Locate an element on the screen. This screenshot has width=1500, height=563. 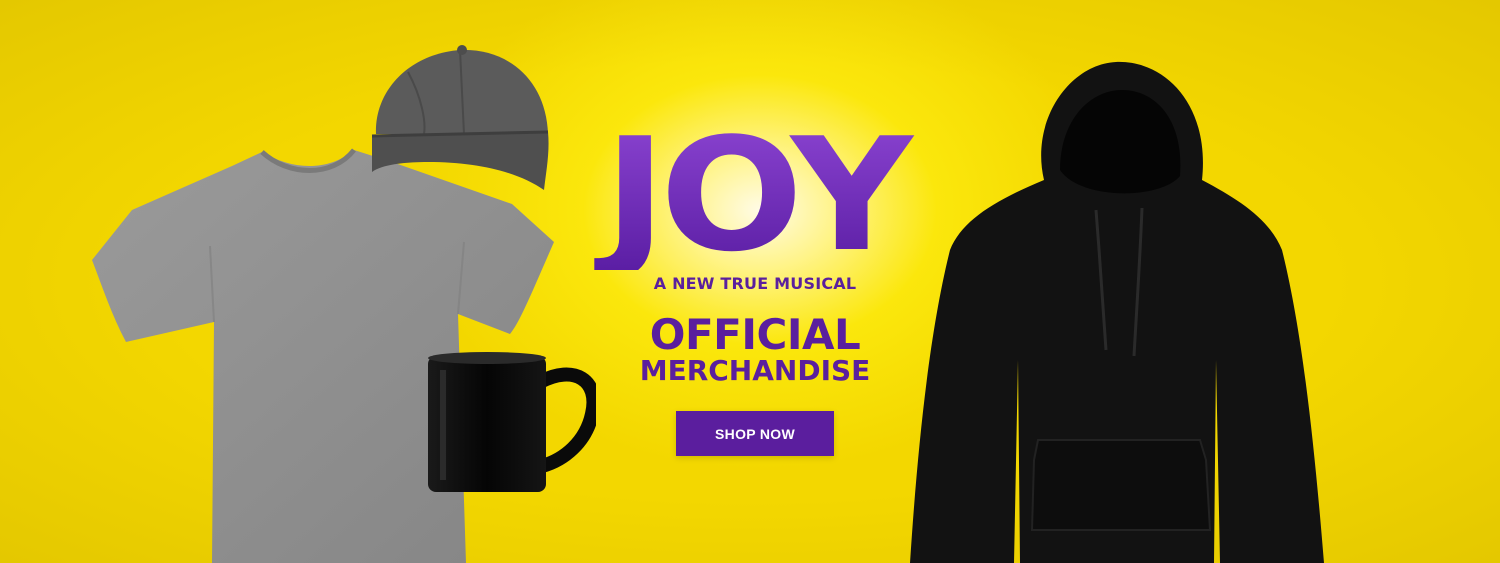
shop-now-button: SHOP NOW is located at coordinates (755, 433).